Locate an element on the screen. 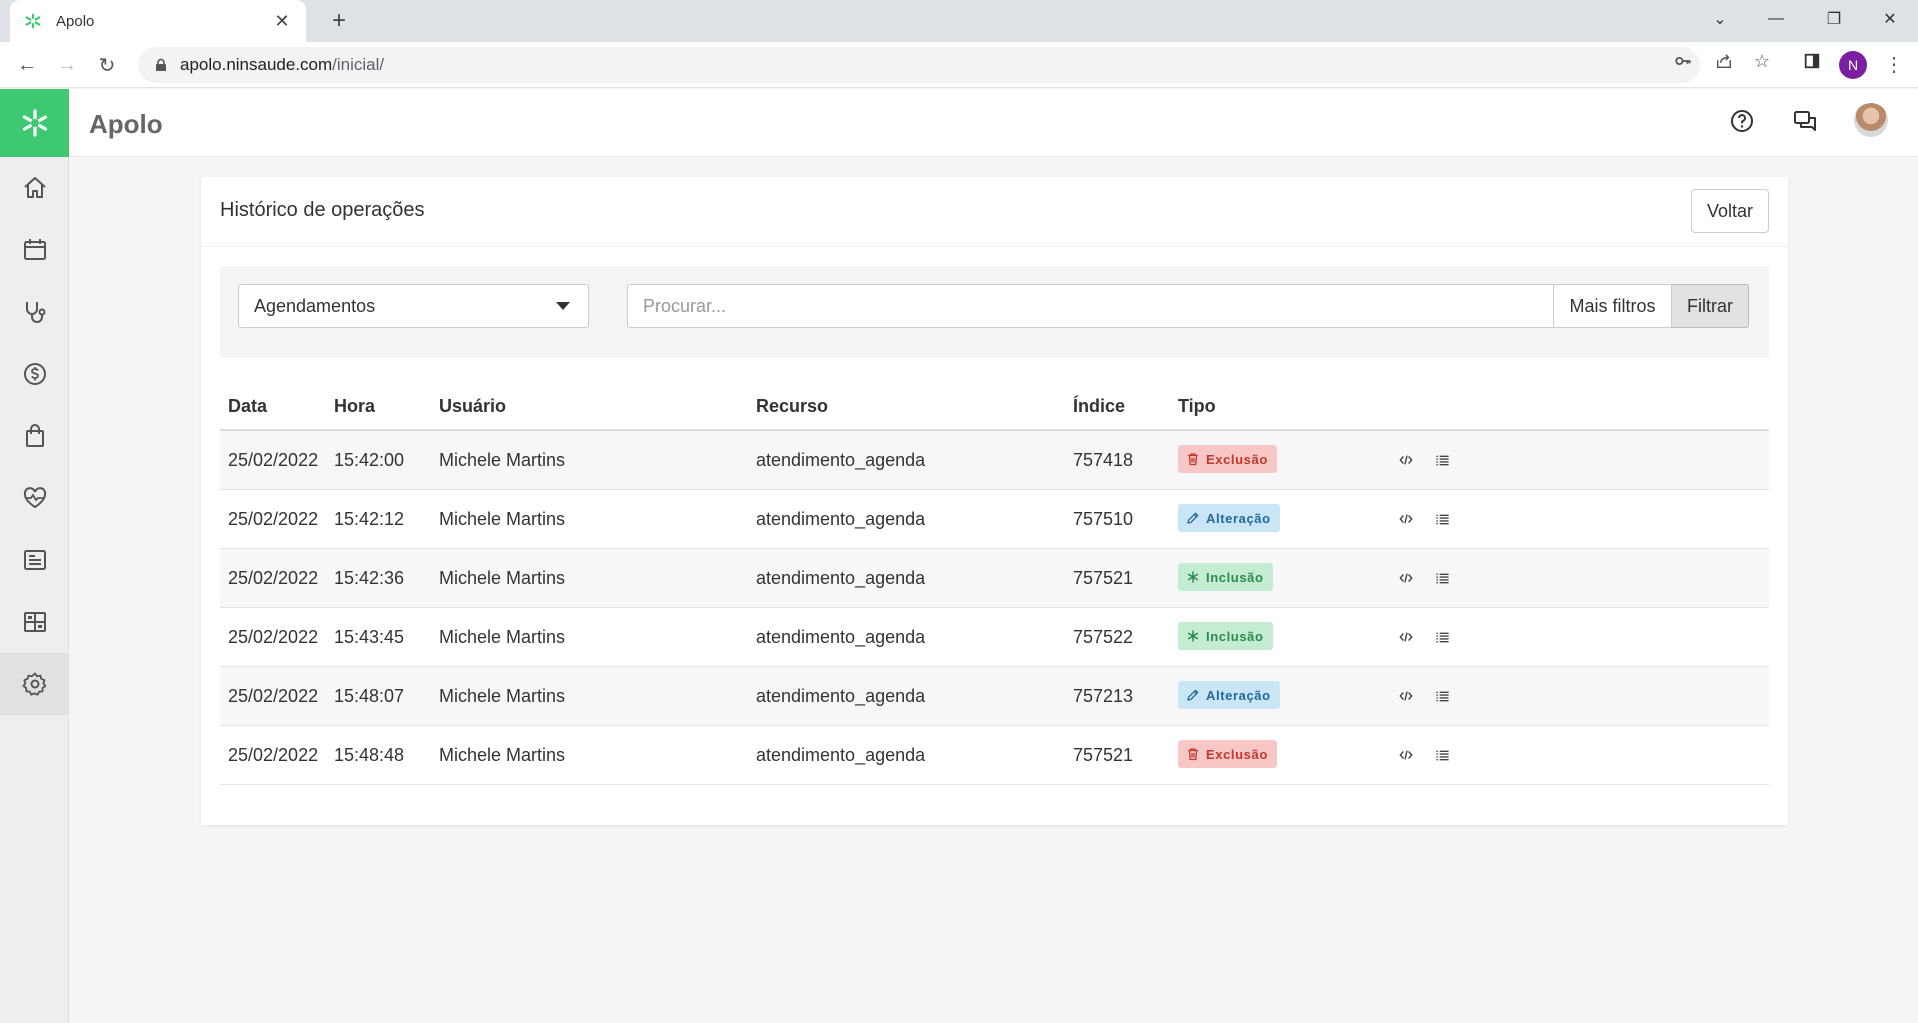 This screenshot has height=1023, width=1918. share-icon is located at coordinates (1724, 61).